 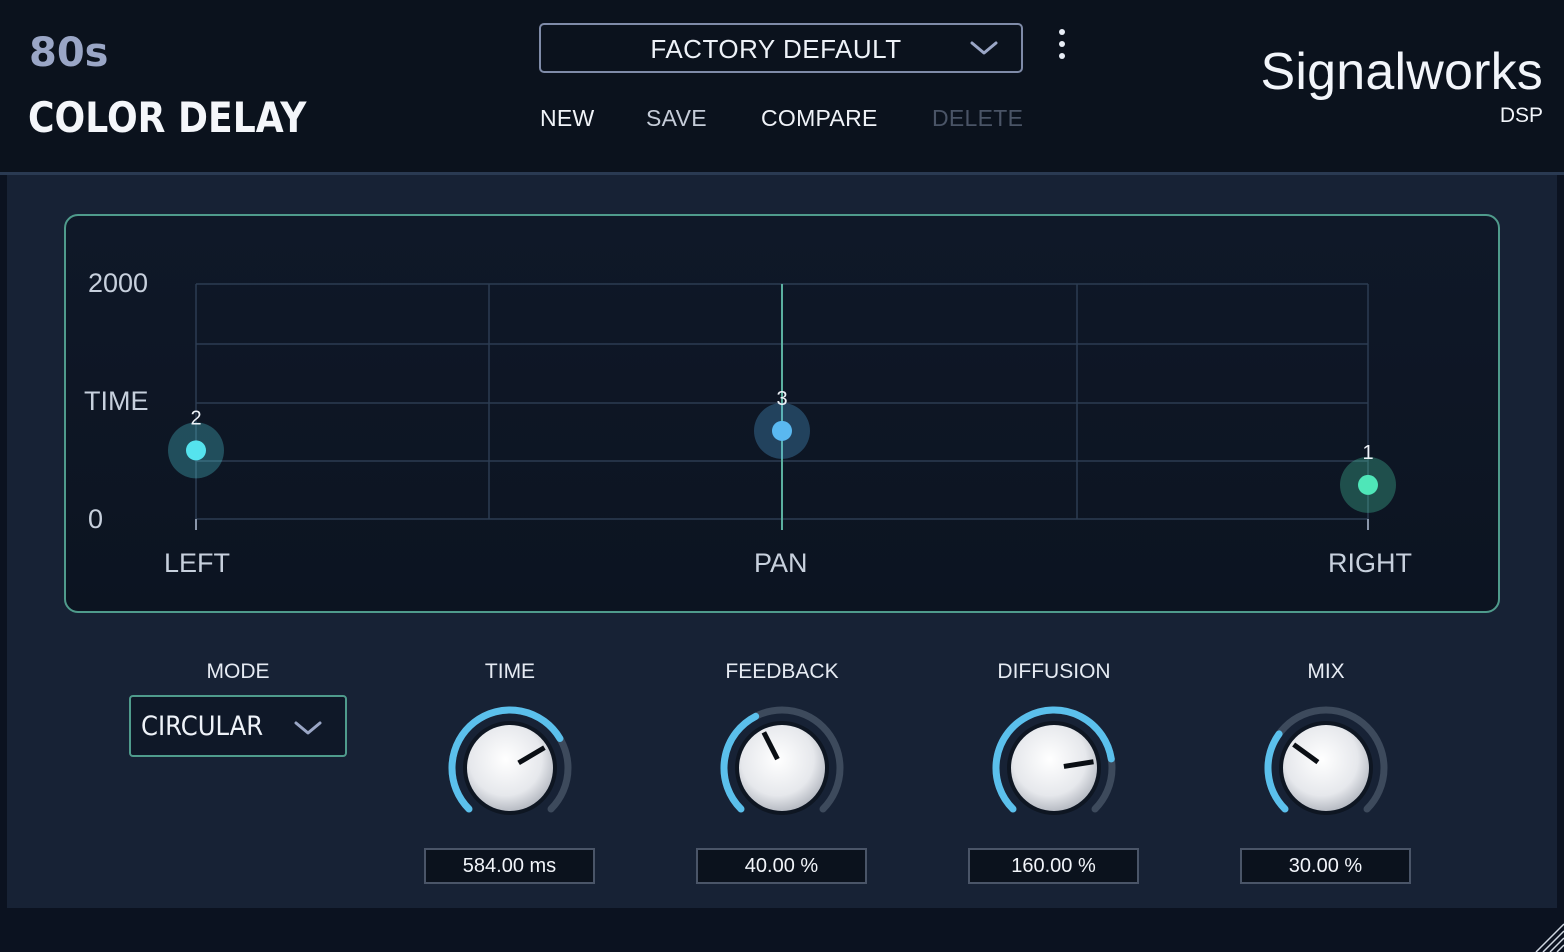 What do you see at coordinates (782, 671) in the screenshot?
I see `feedback-knob-label: FEEDBACK` at bounding box center [782, 671].